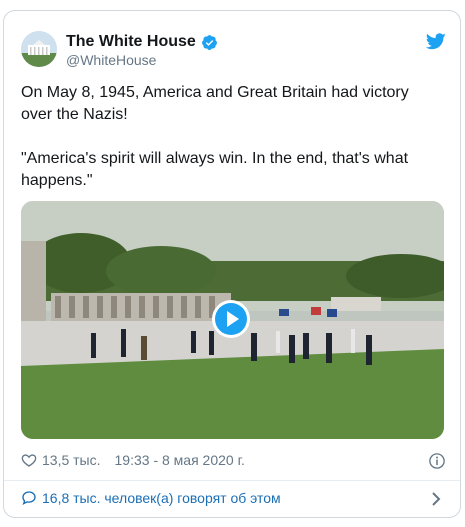 This screenshot has width=465, height=527. I want to click on tweet-meta: 13,5 тыс. 19:33 - 8 мая 2020 г., so click(133, 460).